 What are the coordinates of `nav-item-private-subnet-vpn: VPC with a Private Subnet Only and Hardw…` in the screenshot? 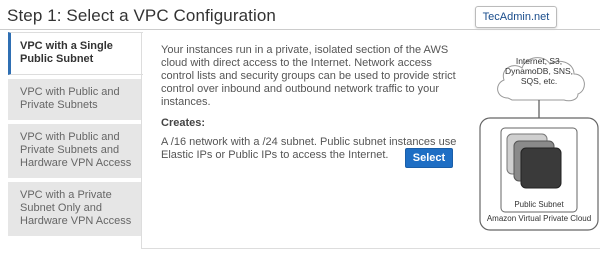 It's located at (75, 209).